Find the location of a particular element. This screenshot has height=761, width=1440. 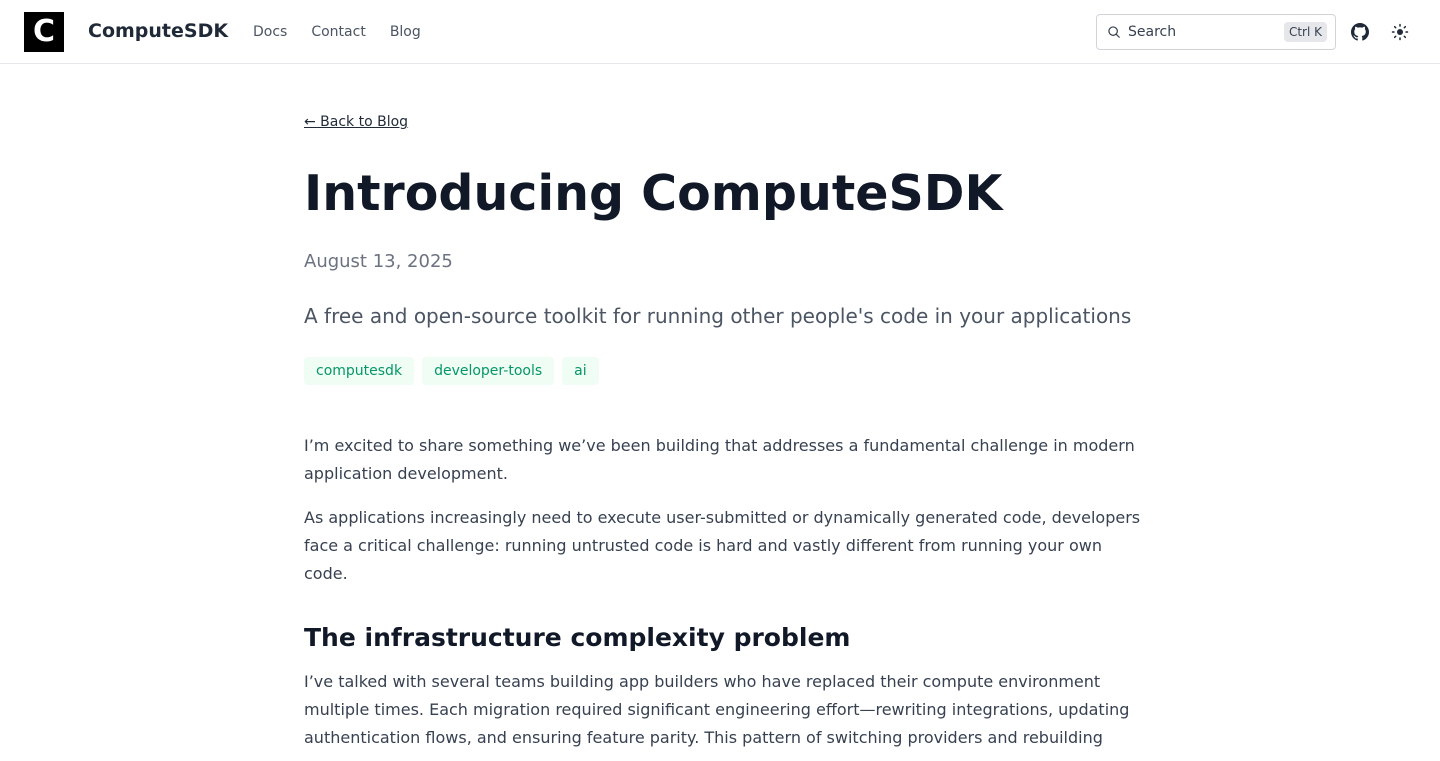

github-icon is located at coordinates (1360, 32).